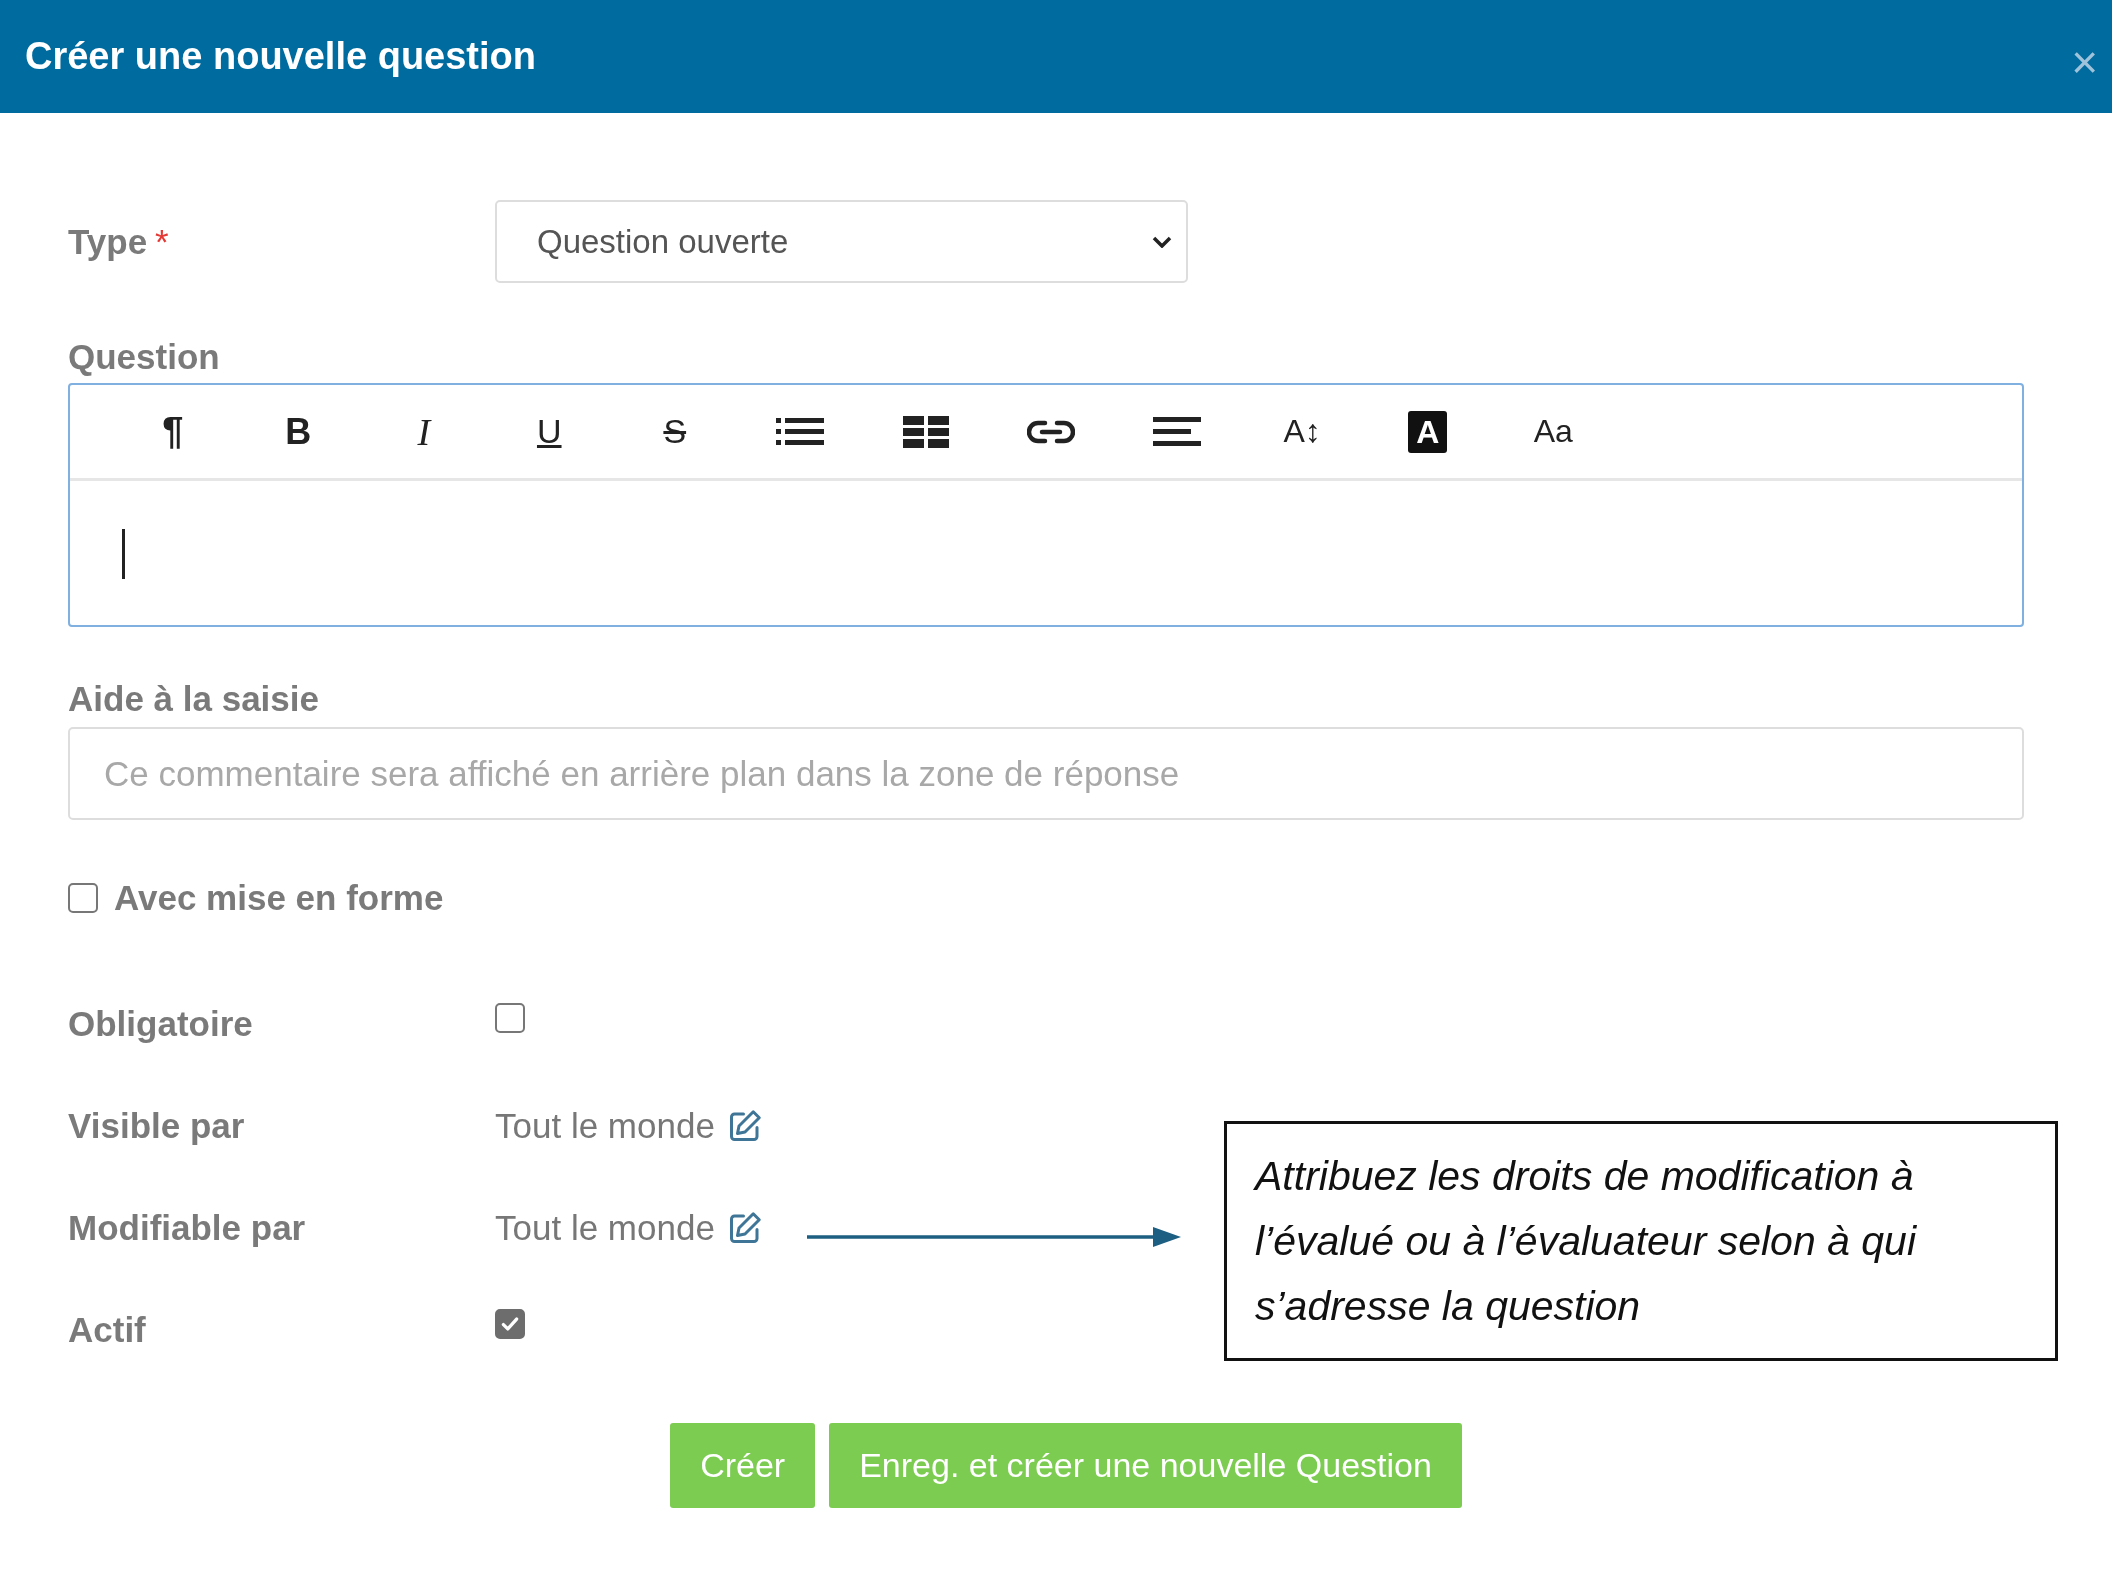  Describe the element at coordinates (194, 699) in the screenshot. I see `field-label: Aide à la saisie` at that location.